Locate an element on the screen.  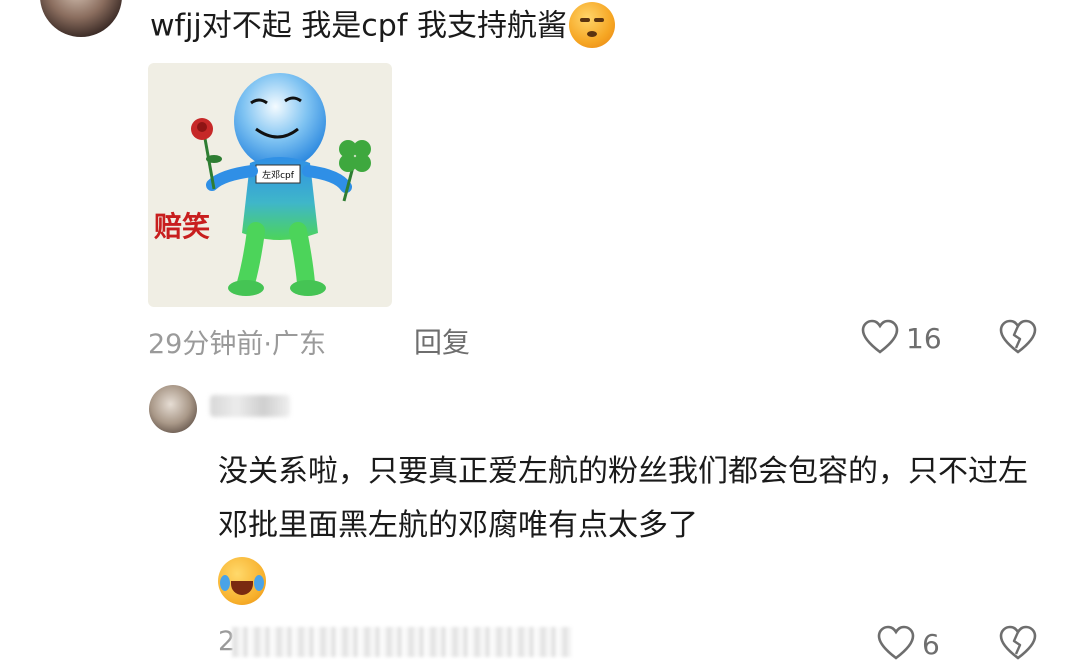
comment-time: 29分钟前 is located at coordinates (206, 344).